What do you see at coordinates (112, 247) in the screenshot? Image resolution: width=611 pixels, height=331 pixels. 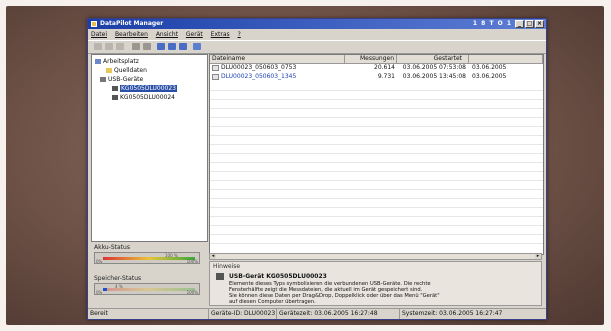 I see `akku-label: Akku-Status` at bounding box center [112, 247].